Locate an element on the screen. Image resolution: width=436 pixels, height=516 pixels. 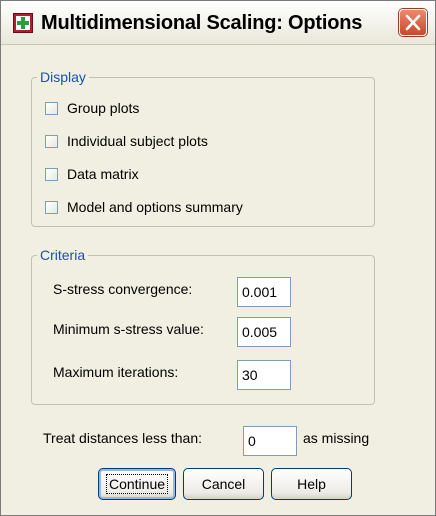
data-matrix-checkbox is located at coordinates (51, 174).